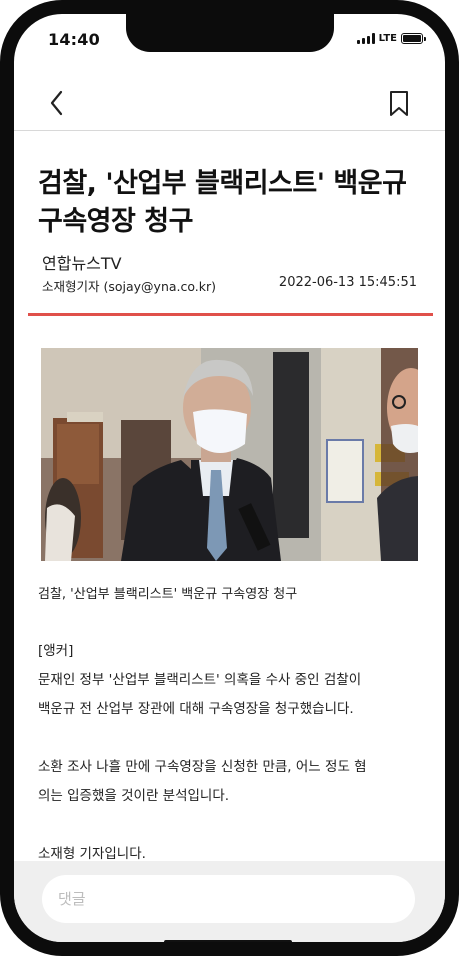 The height and width of the screenshot is (956, 459). Describe the element at coordinates (92, 853) in the screenshot. I see `body-line: 소재형 기자입니다.` at that location.